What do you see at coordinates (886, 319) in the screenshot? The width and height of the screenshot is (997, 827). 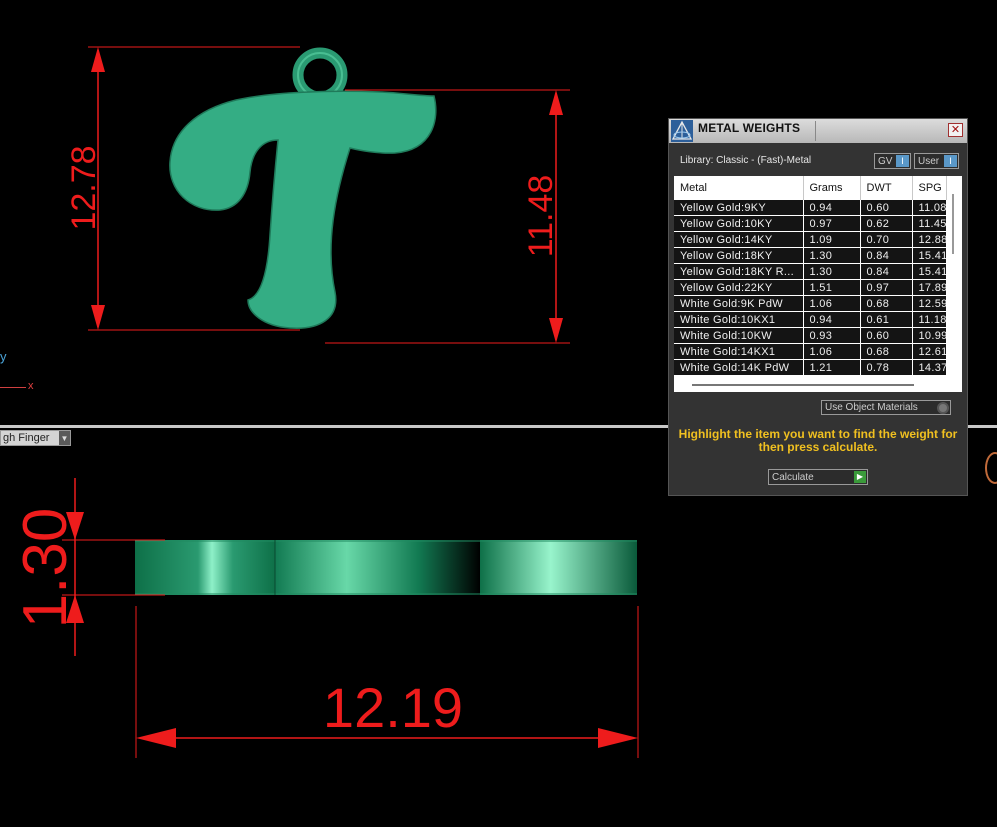 I see `cell-dwt: 0.61` at bounding box center [886, 319].